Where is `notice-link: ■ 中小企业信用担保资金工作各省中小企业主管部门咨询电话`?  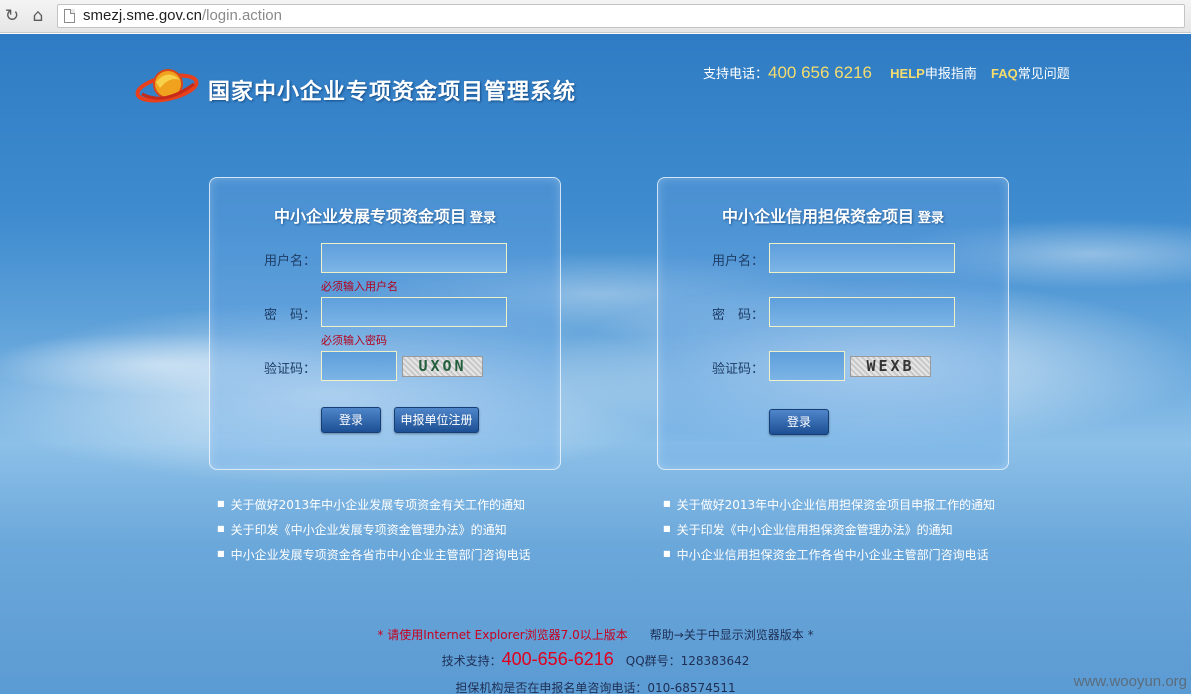 notice-link: ■ 中小企业信用担保资金工作各省中小企业主管部门咨询电话 is located at coordinates (829, 558).